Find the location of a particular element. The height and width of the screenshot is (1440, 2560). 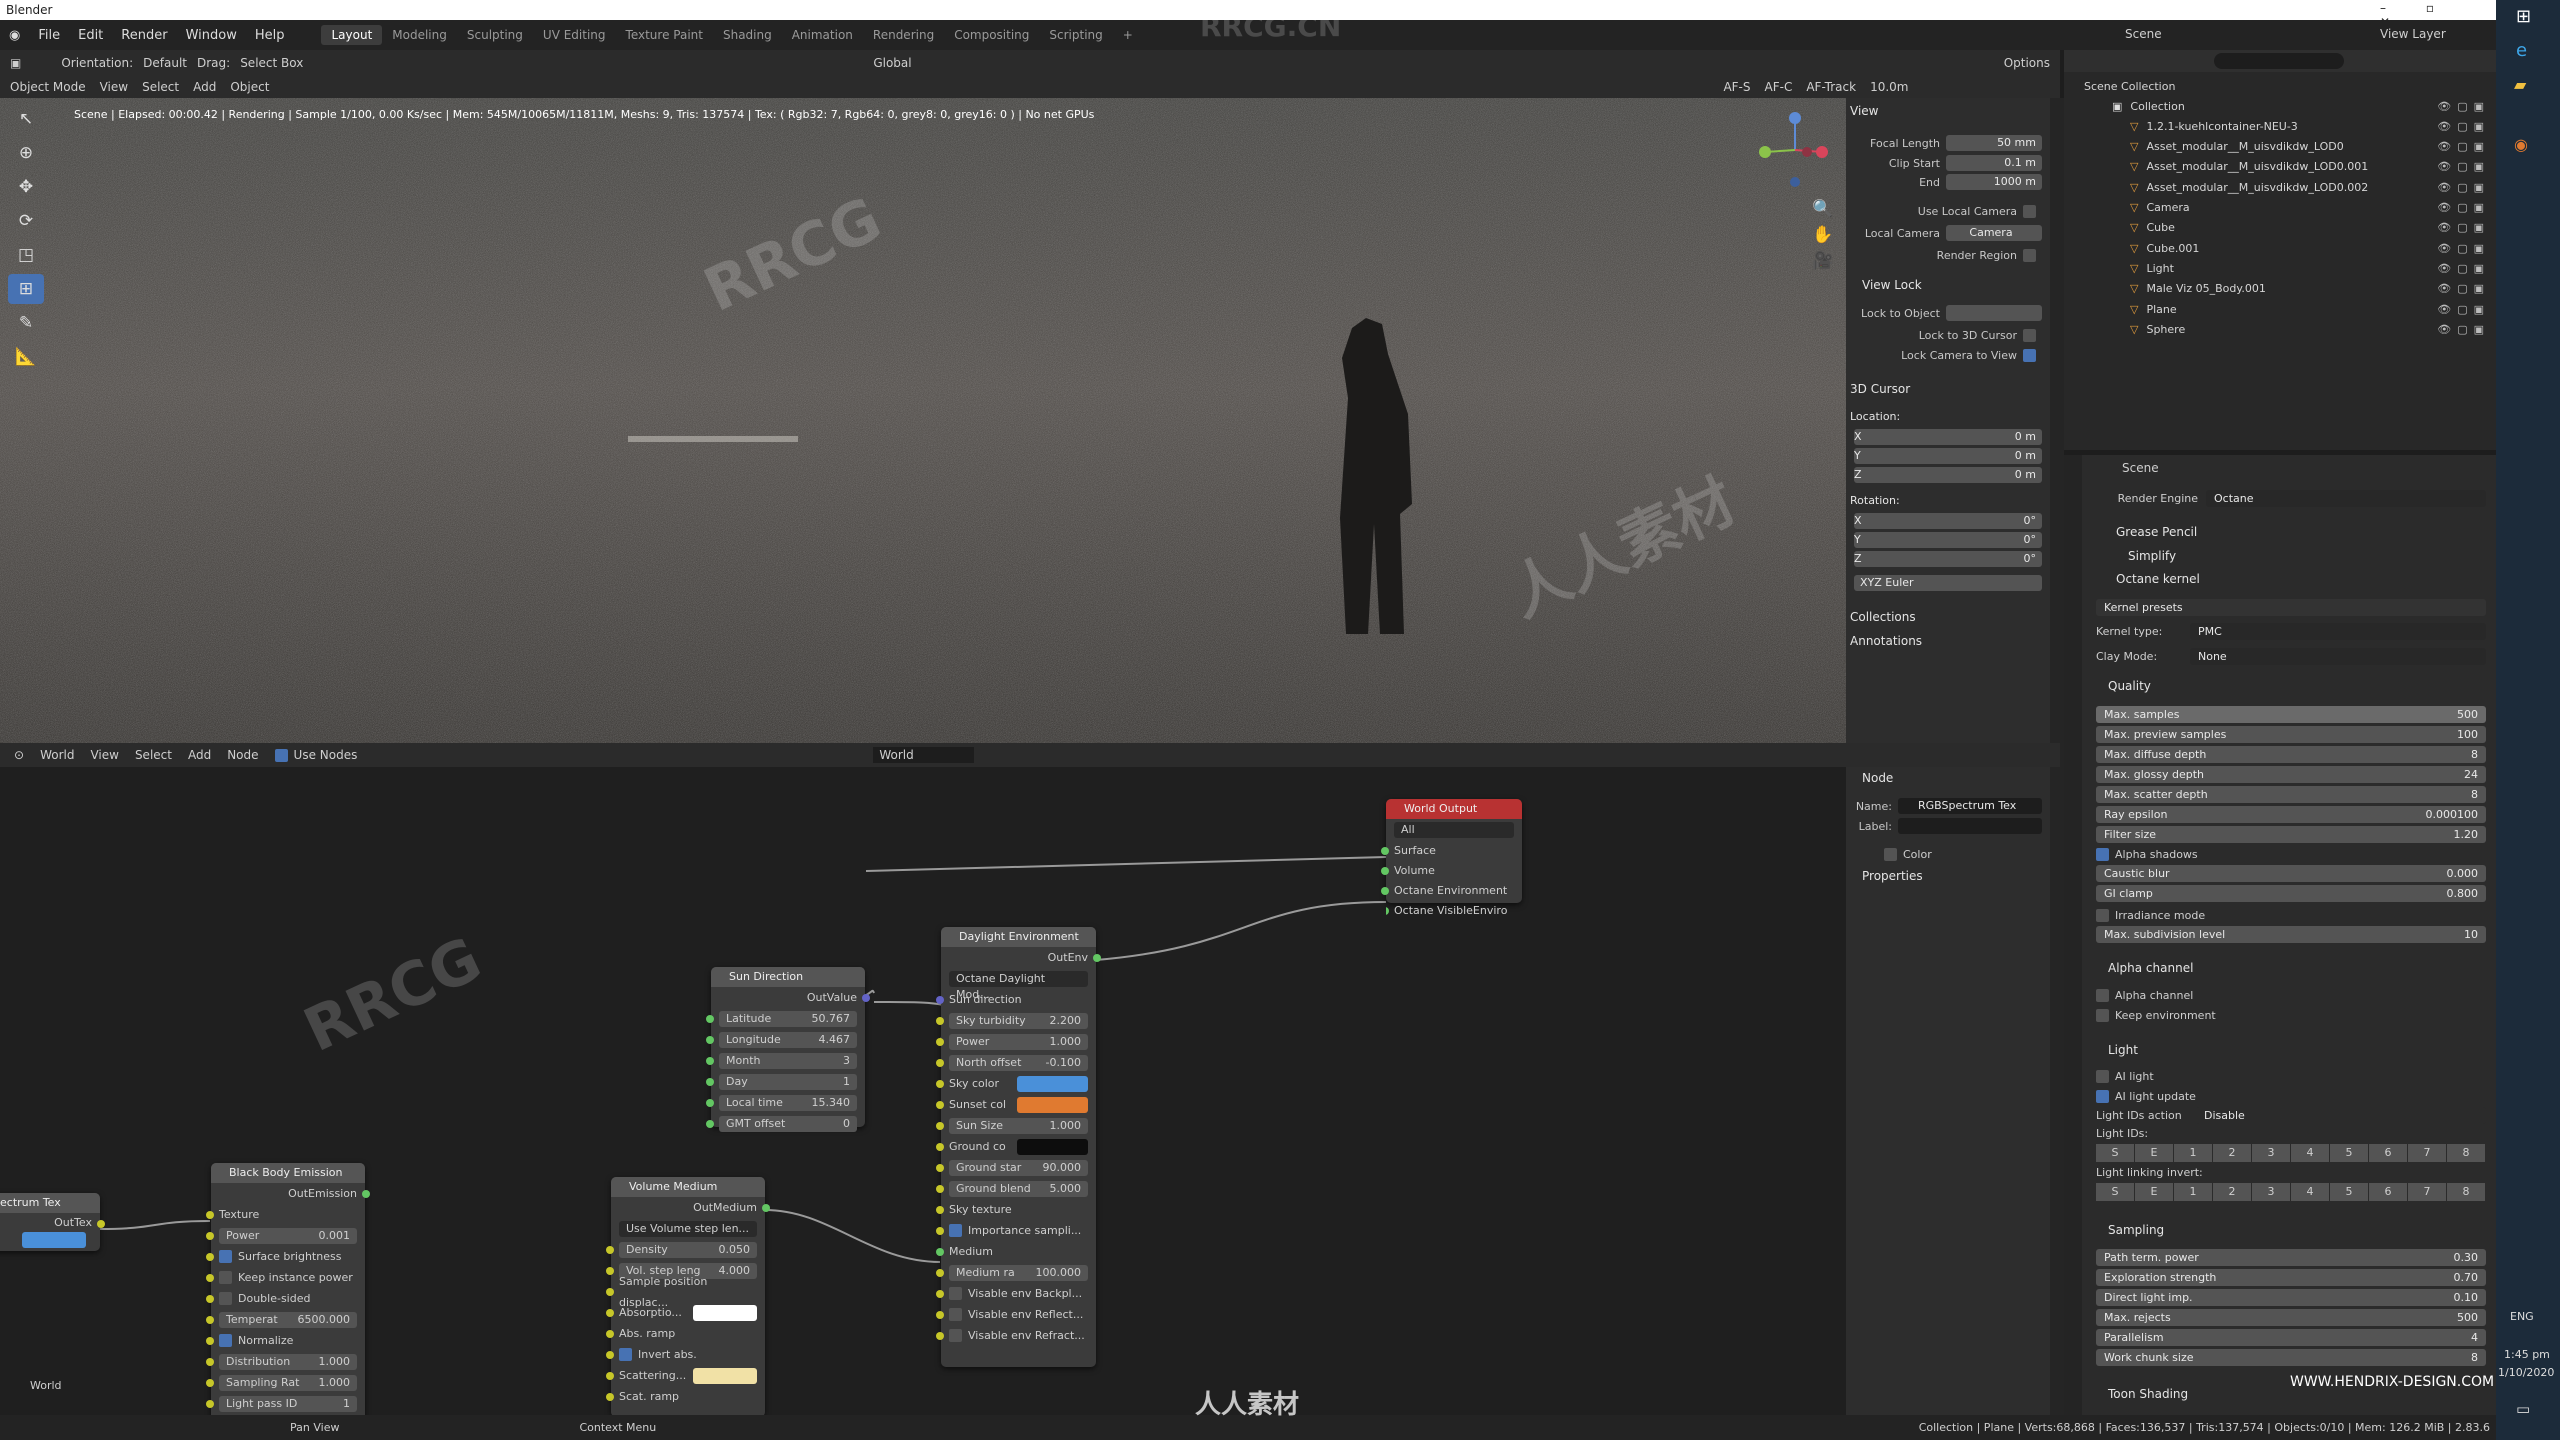

light-id-button: 8 is located at coordinates (2466, 1152).